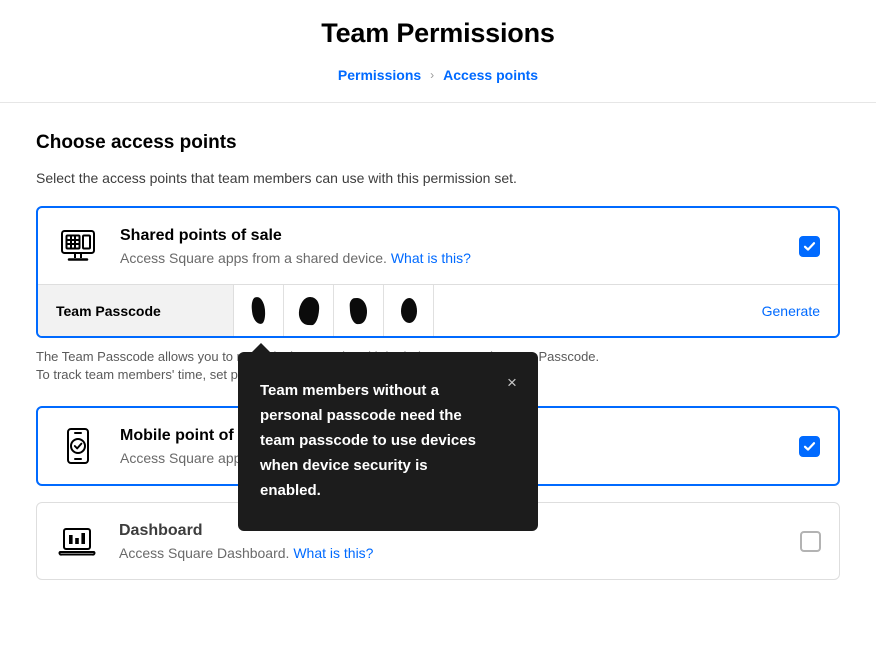 The width and height of the screenshot is (876, 652). What do you see at coordinates (333, 553) in the screenshot?
I see `what-is-this-link-dashboard: What is this?` at bounding box center [333, 553].